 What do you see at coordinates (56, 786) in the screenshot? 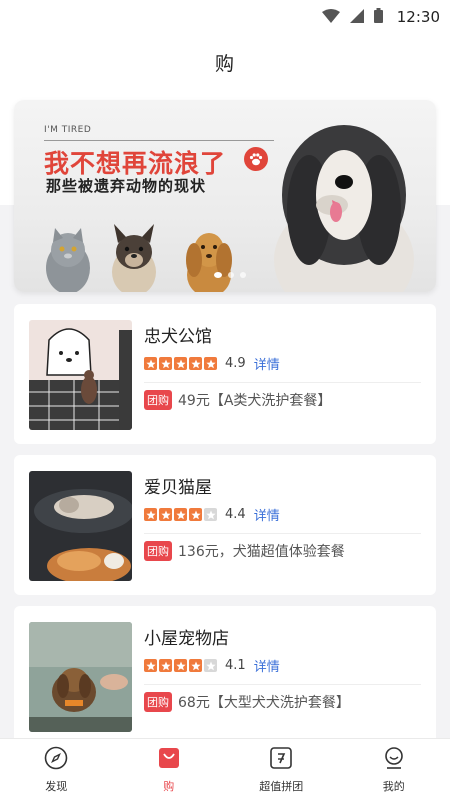
I see `nav-label: 发现` at bounding box center [56, 786].